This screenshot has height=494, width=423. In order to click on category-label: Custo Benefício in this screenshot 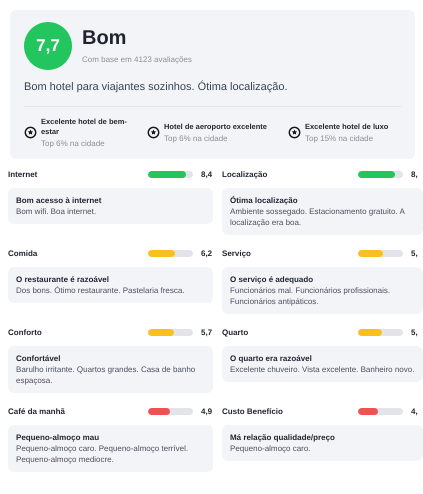, I will do `click(253, 412)`.